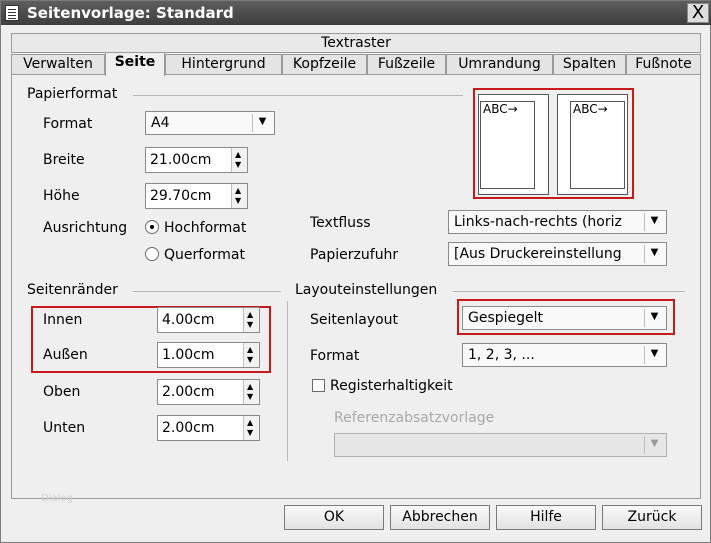 The height and width of the screenshot is (543, 711). Describe the element at coordinates (440, 517) in the screenshot. I see `abbrechen-button: Abbrechen` at that location.